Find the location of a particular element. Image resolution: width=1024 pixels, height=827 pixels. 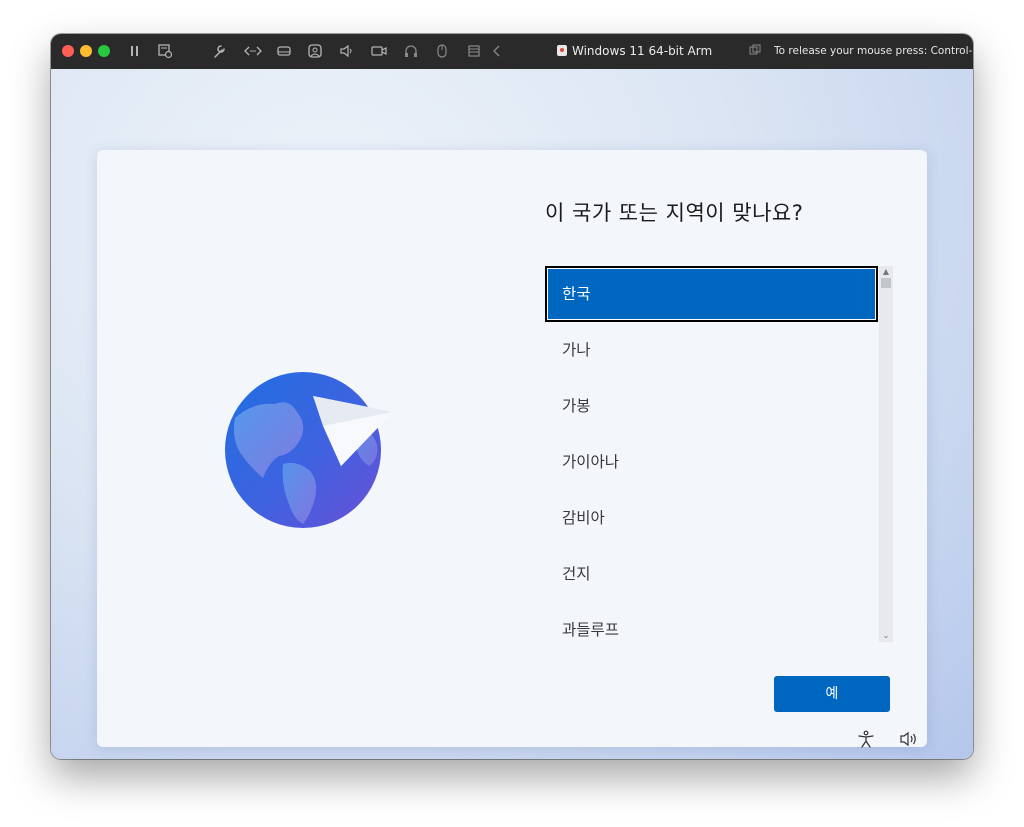

scrollbar-thumb is located at coordinates (886, 283).